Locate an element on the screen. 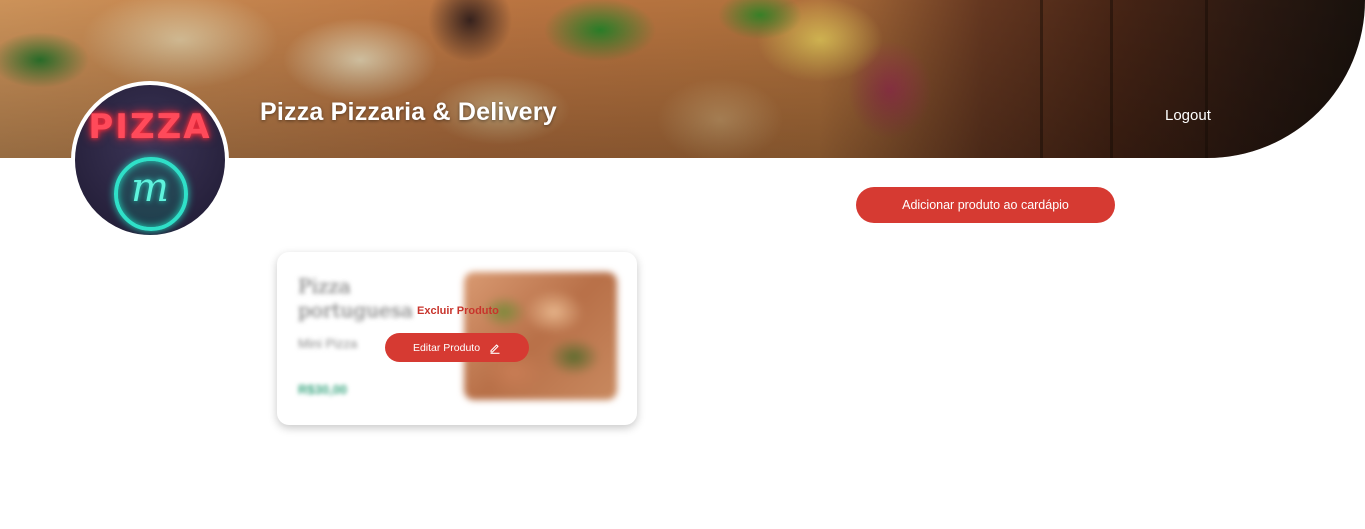 This screenshot has height=529, width=1365. avatar-neon-letter: m is located at coordinates (150, 188).